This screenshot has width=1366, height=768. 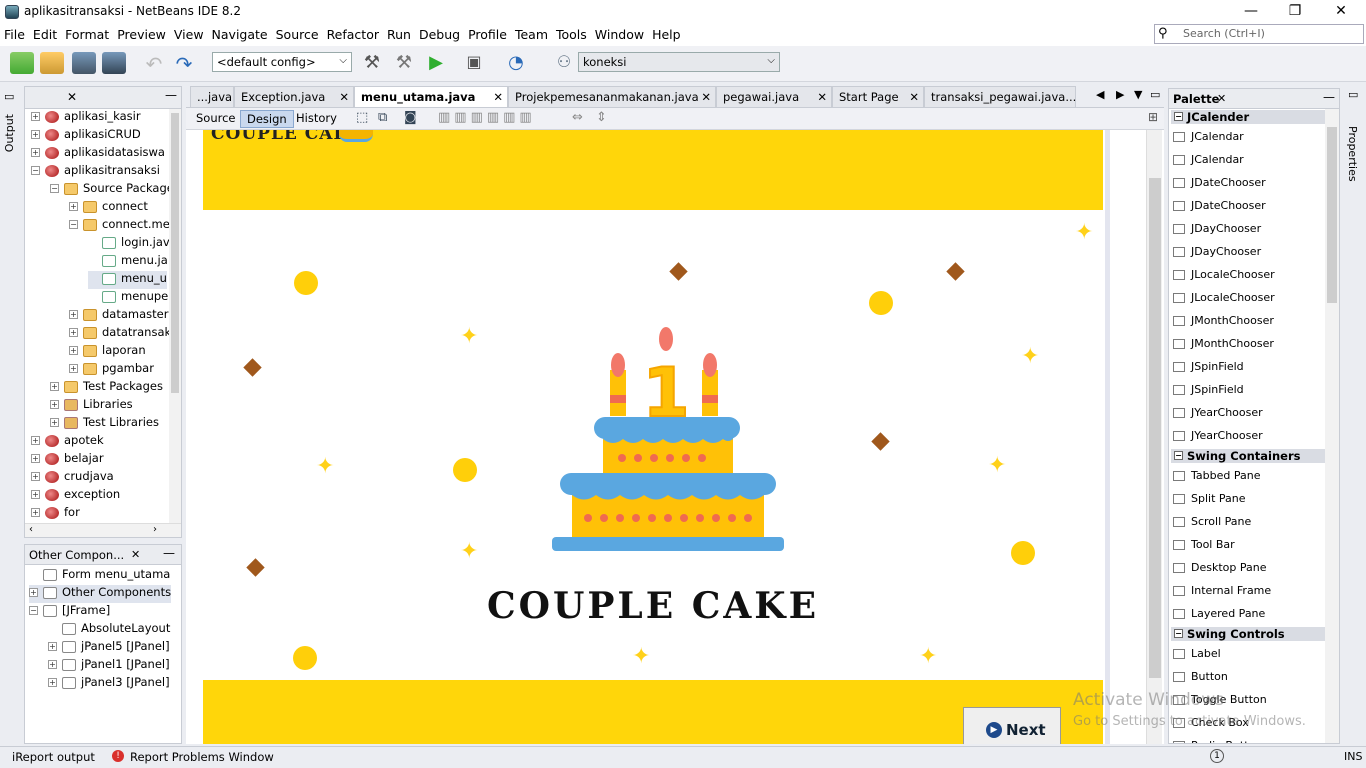 I want to click on next-button: ▶ Next, so click(x=1012, y=725).